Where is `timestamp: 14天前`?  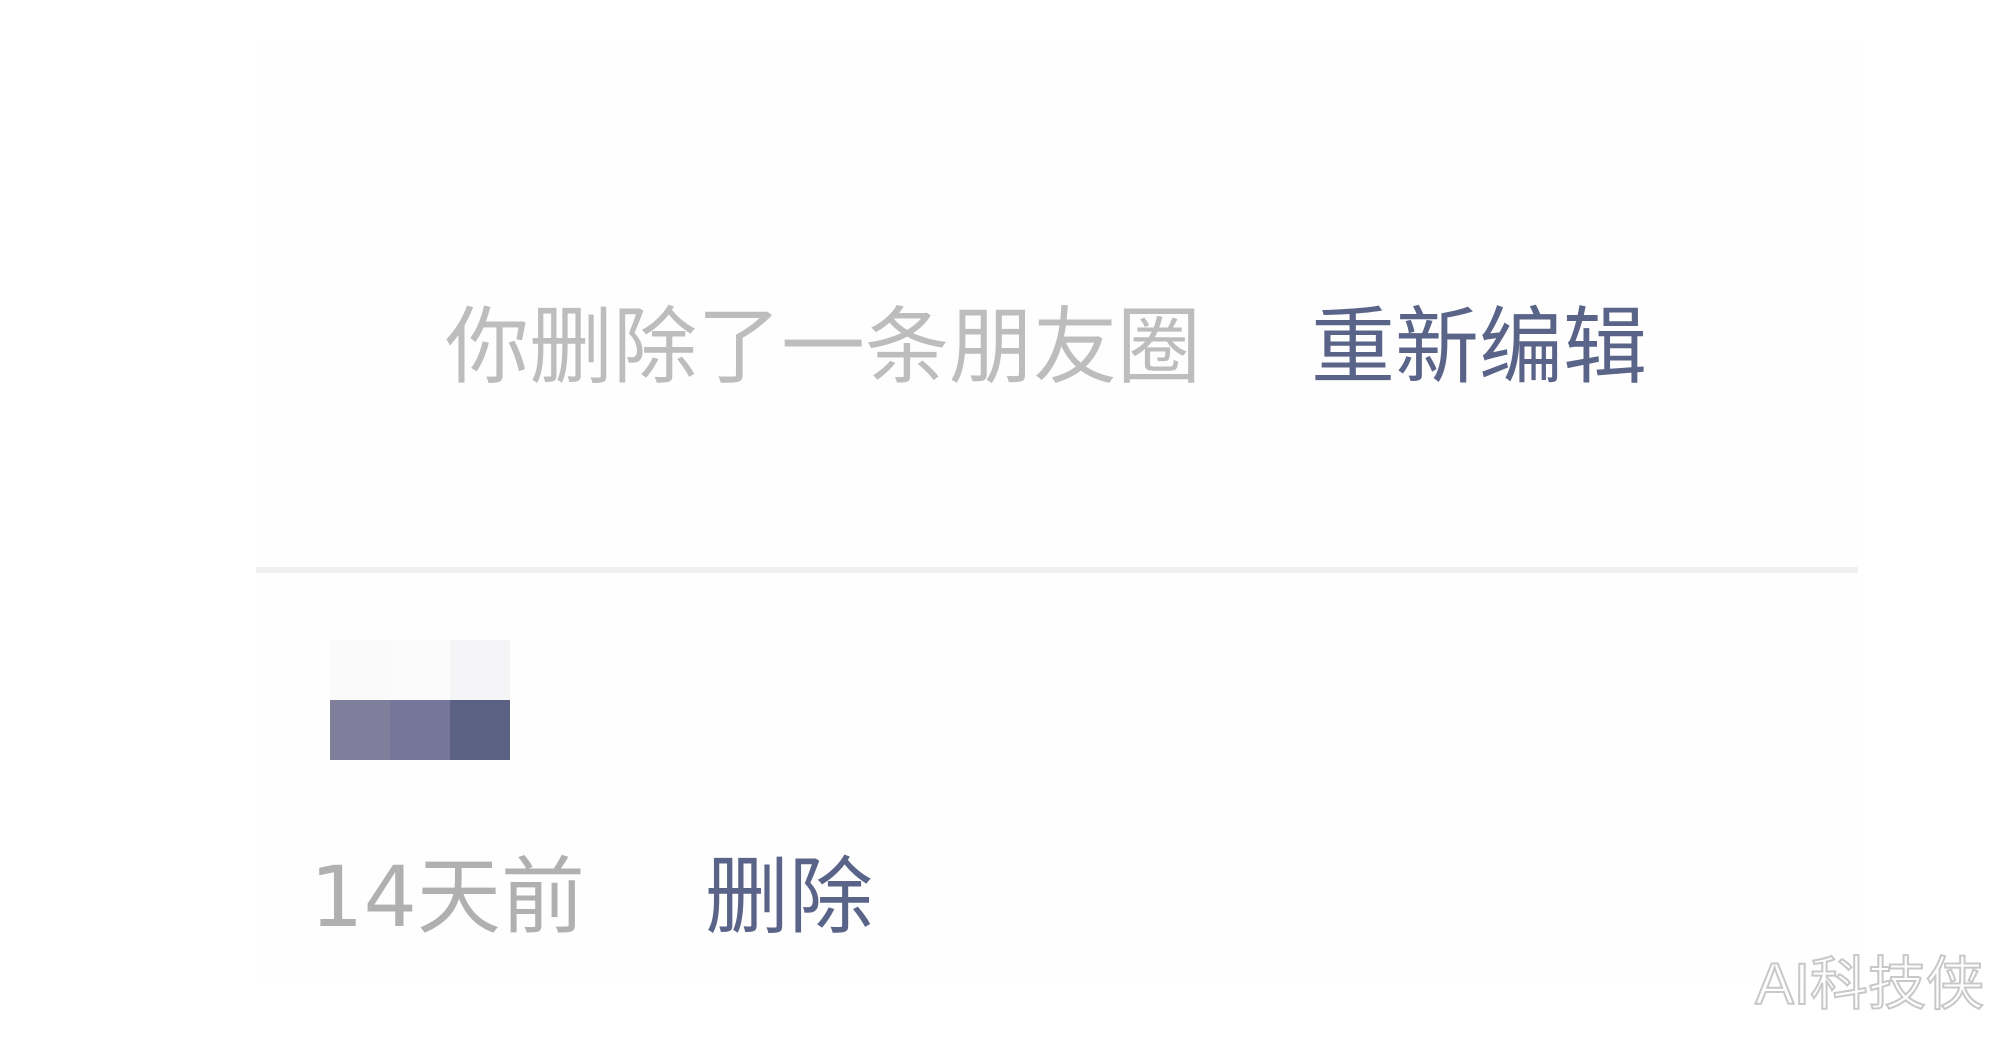
timestamp: 14天前 is located at coordinates (447, 896).